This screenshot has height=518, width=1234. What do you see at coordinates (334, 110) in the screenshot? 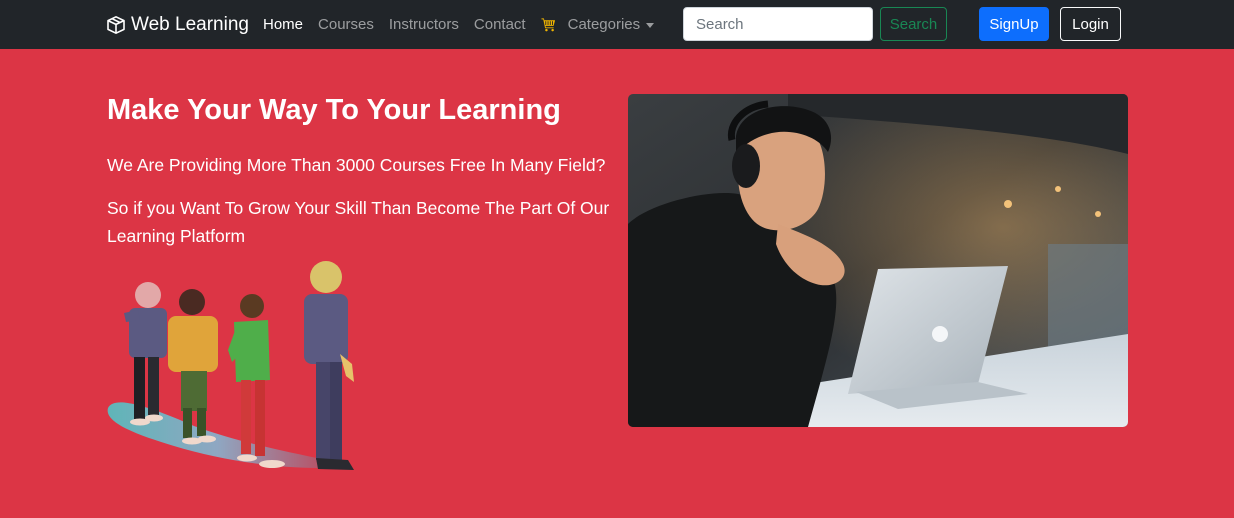
I see `hero-title: Make Your Way To Your Learning` at bounding box center [334, 110].